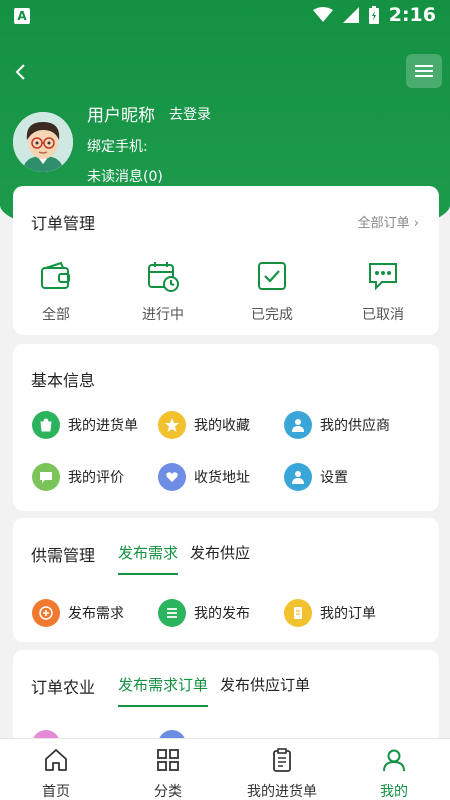  What do you see at coordinates (272, 292) in the screenshot?
I see `order-completed: 已完成` at bounding box center [272, 292].